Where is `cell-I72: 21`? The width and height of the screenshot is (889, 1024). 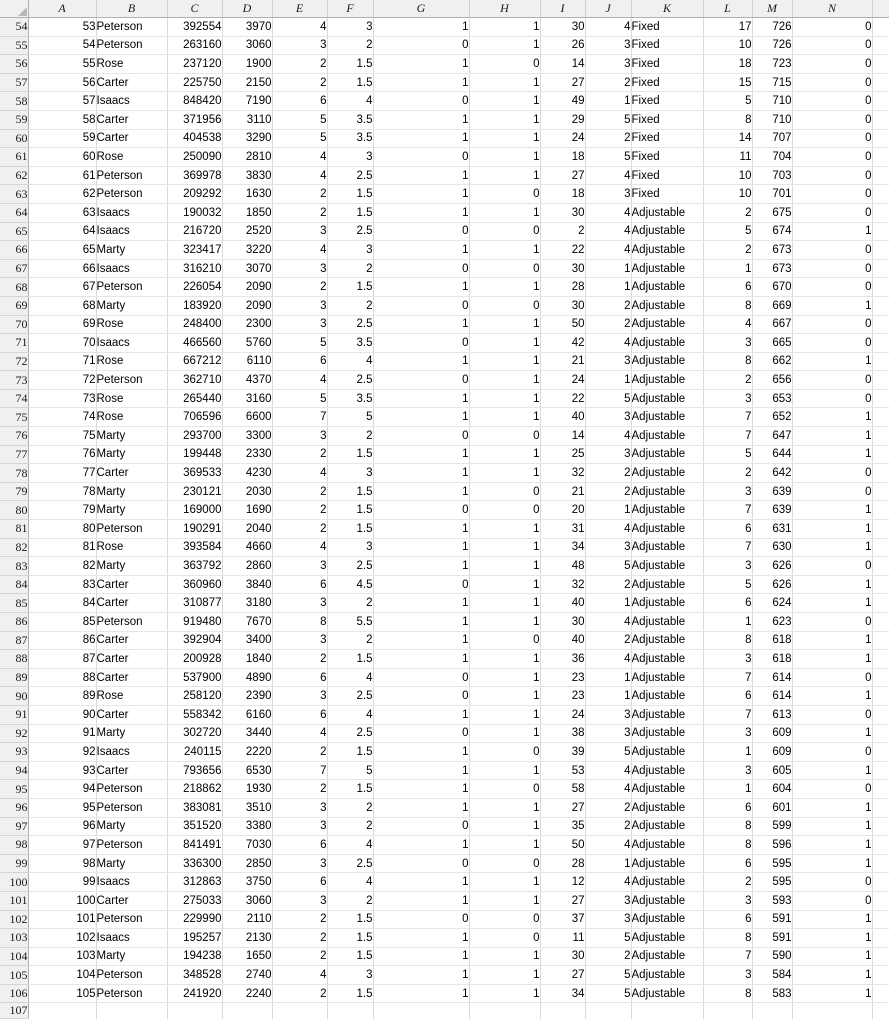
cell-I72: 21 is located at coordinates (563, 362).